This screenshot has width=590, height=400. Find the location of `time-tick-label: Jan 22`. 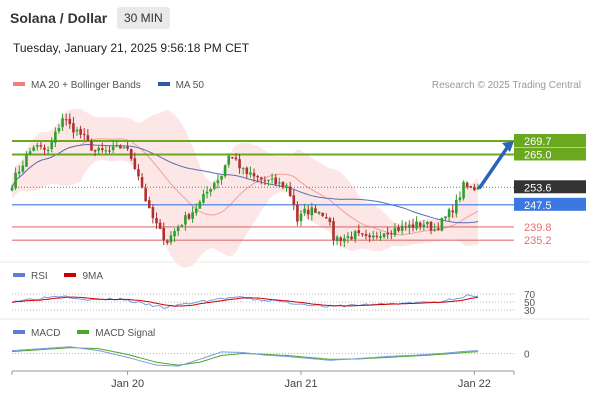

time-tick-label: Jan 22 is located at coordinates (474, 384).